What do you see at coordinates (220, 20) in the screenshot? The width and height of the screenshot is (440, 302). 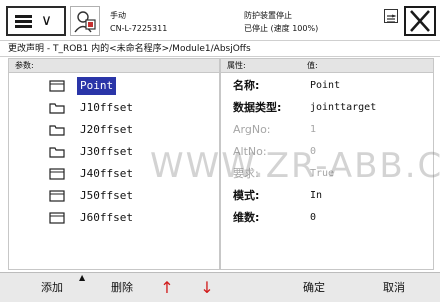 I see `top-bar: ∨ 手动 CN-L-7225311 防护装置停止 已停止 (速度 100%)` at bounding box center [220, 20].